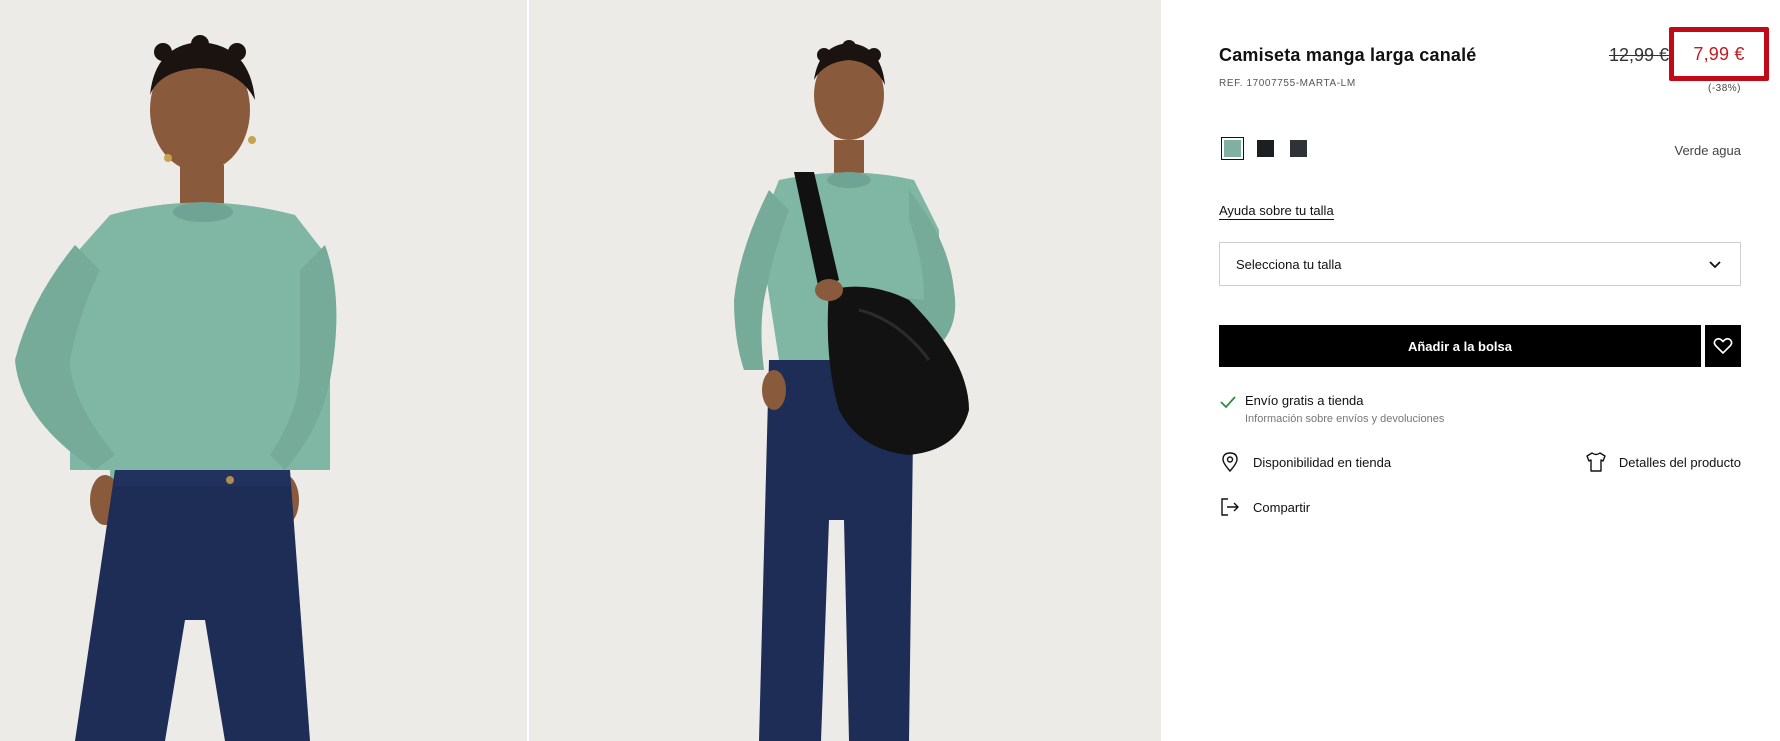 This screenshot has width=1780, height=741. I want to click on discount-percent: (-38%), so click(1724, 88).